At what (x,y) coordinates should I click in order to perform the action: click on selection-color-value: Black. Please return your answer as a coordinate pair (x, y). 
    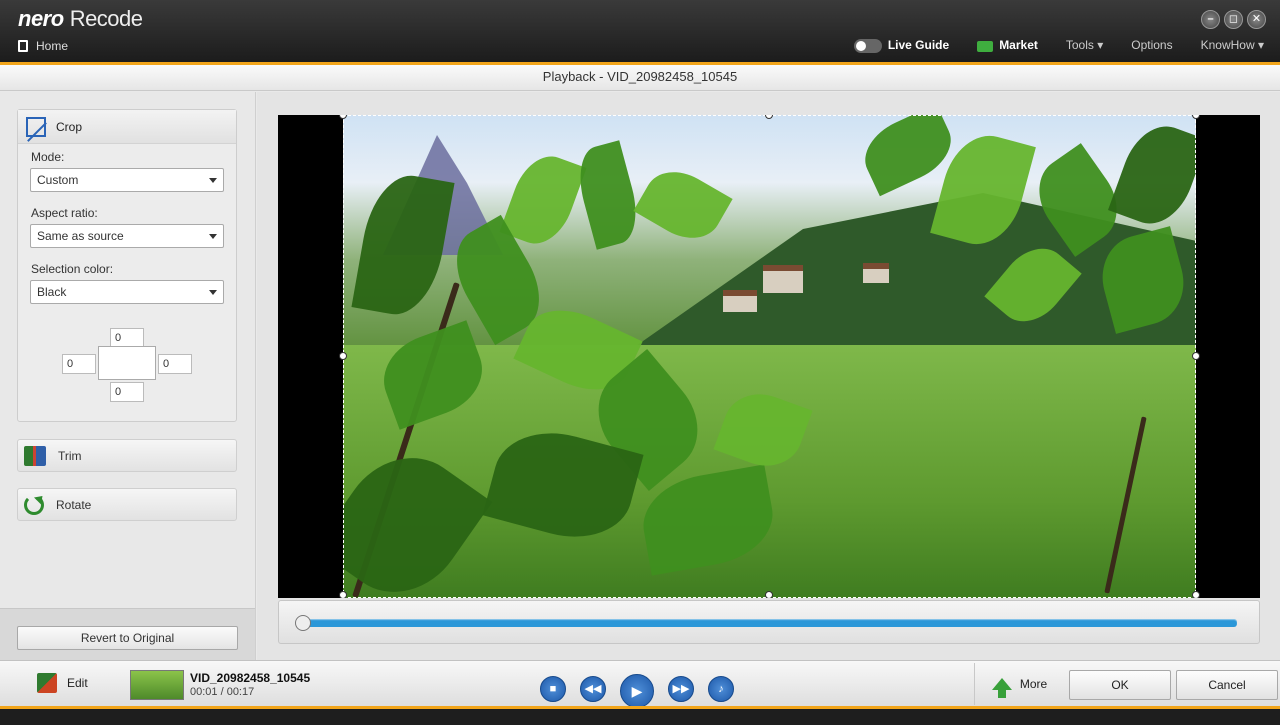
    Looking at the image, I should click on (52, 292).